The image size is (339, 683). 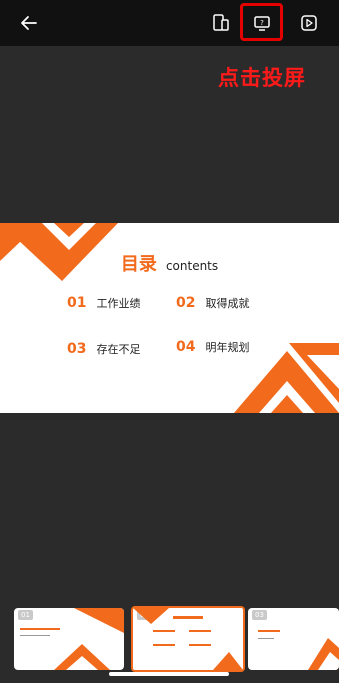 I want to click on item-number: 01, so click(x=77, y=303).